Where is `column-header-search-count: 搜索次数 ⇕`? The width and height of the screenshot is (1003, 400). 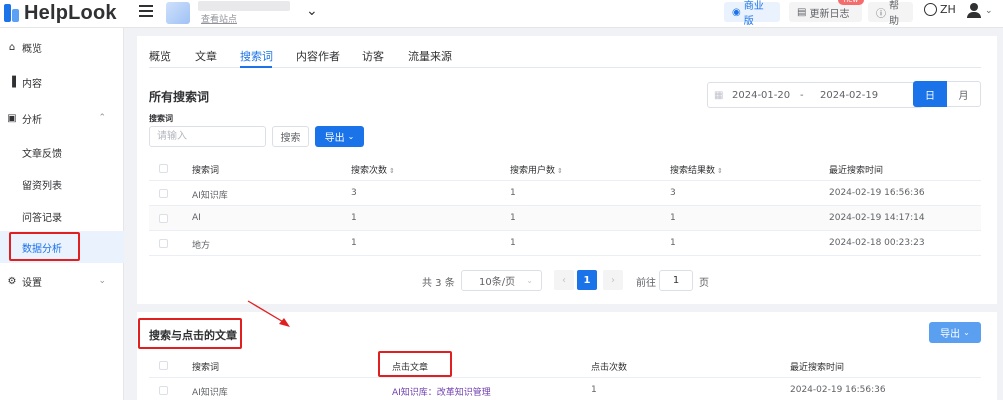
column-header-search-count: 搜索次数 ⇕ is located at coordinates (373, 169).